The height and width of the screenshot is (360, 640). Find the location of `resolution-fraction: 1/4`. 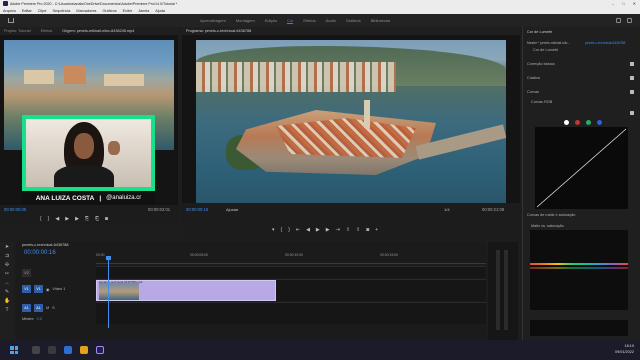

resolution-fraction: 1/4 is located at coordinates (447, 209).